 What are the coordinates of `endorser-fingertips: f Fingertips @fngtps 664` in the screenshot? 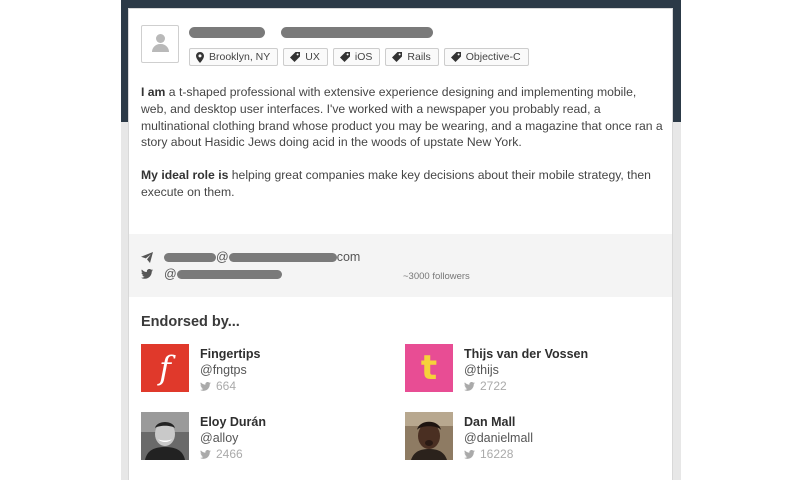 It's located at (200, 369).